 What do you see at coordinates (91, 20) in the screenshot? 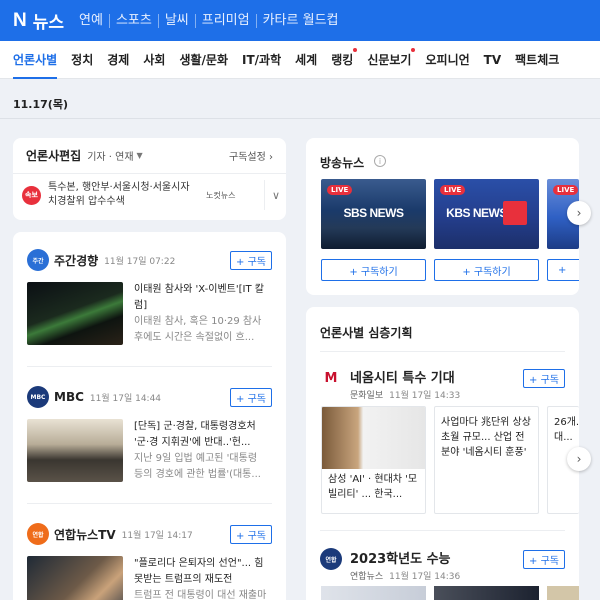
I see `top-nav-entertainment: 연예` at bounding box center [91, 20].